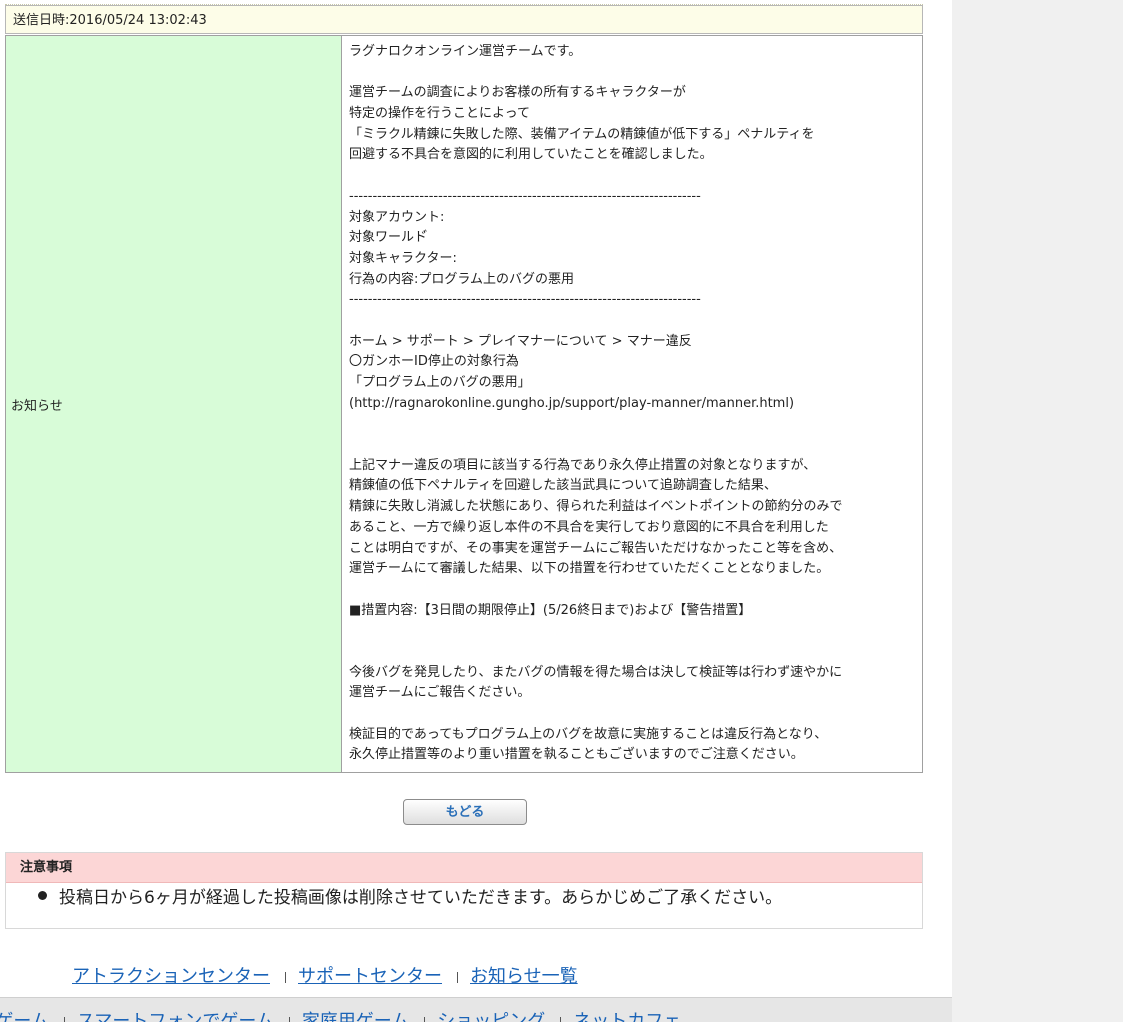  I want to click on message-line: 対象アカウント:, so click(397, 217).